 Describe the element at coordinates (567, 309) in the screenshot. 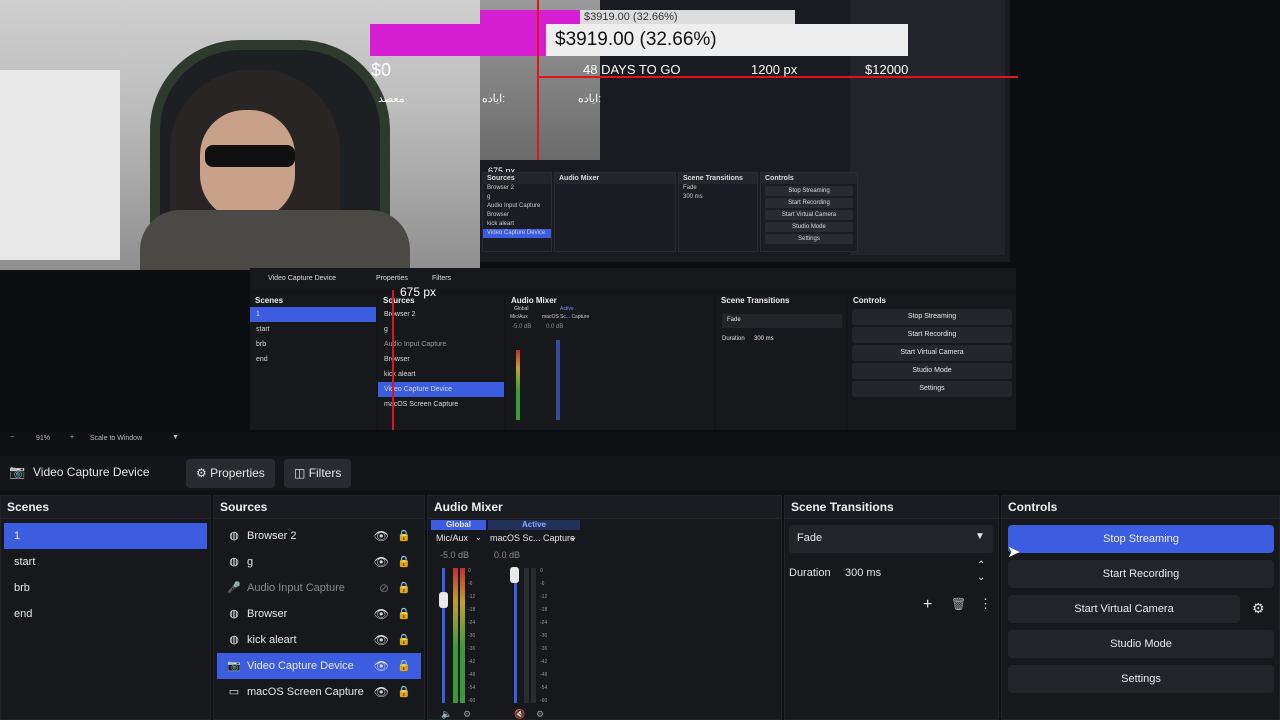

I see `mid-mixer-tab: Active` at that location.